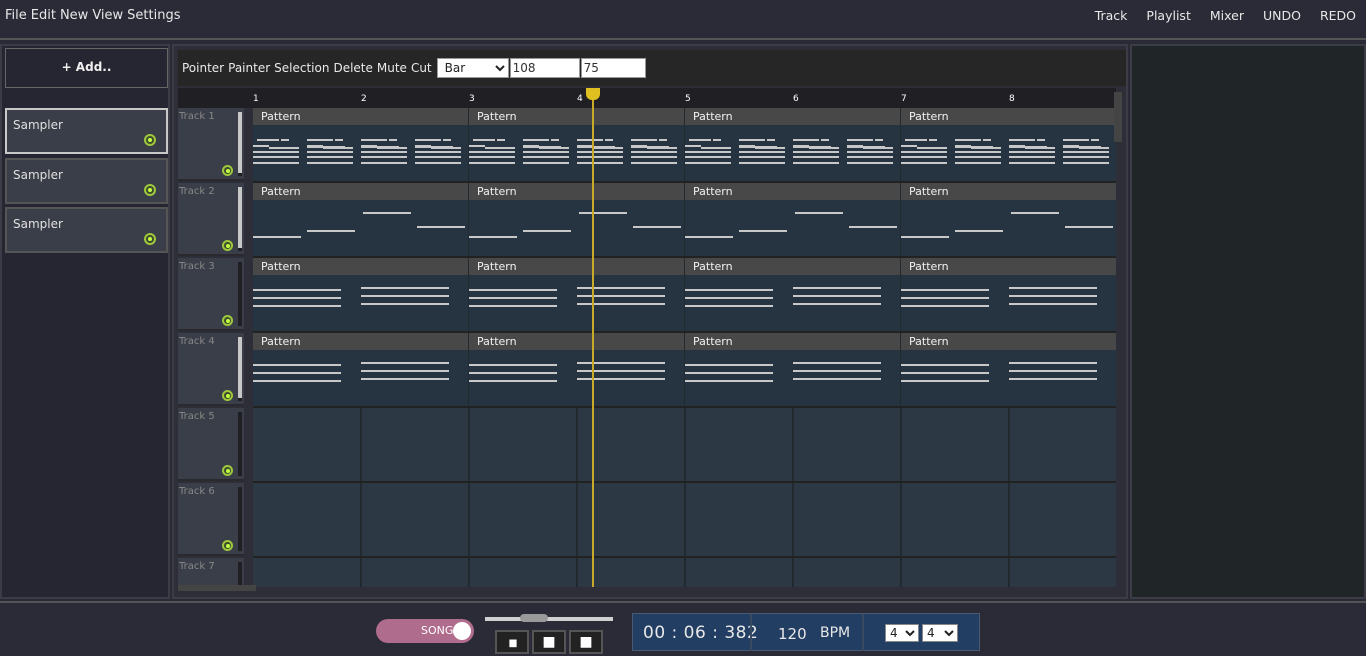 The width and height of the screenshot is (1366, 656). Describe the element at coordinates (1118, 117) in the screenshot. I see `vertical-scrollbar` at that location.